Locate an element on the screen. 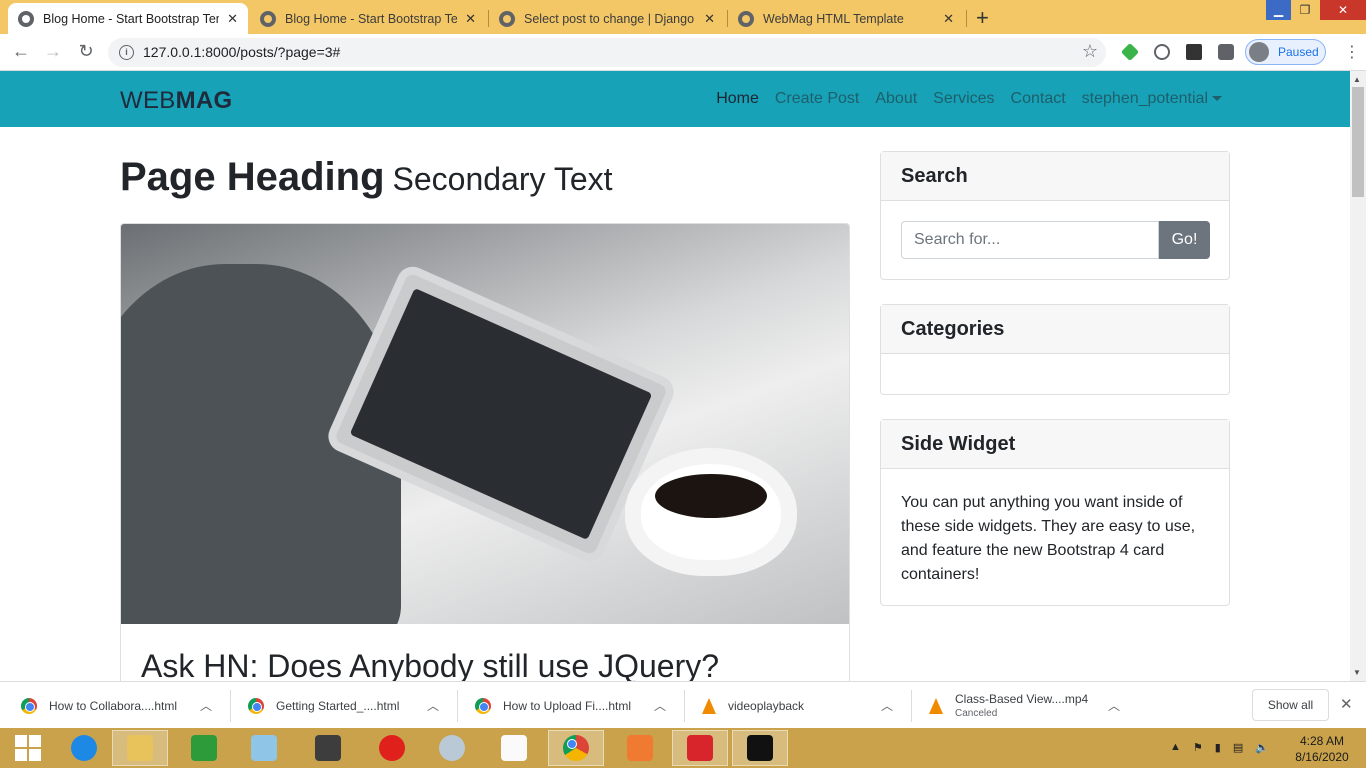  close-downloads-icon: ✕ is located at coordinates (1346, 704).